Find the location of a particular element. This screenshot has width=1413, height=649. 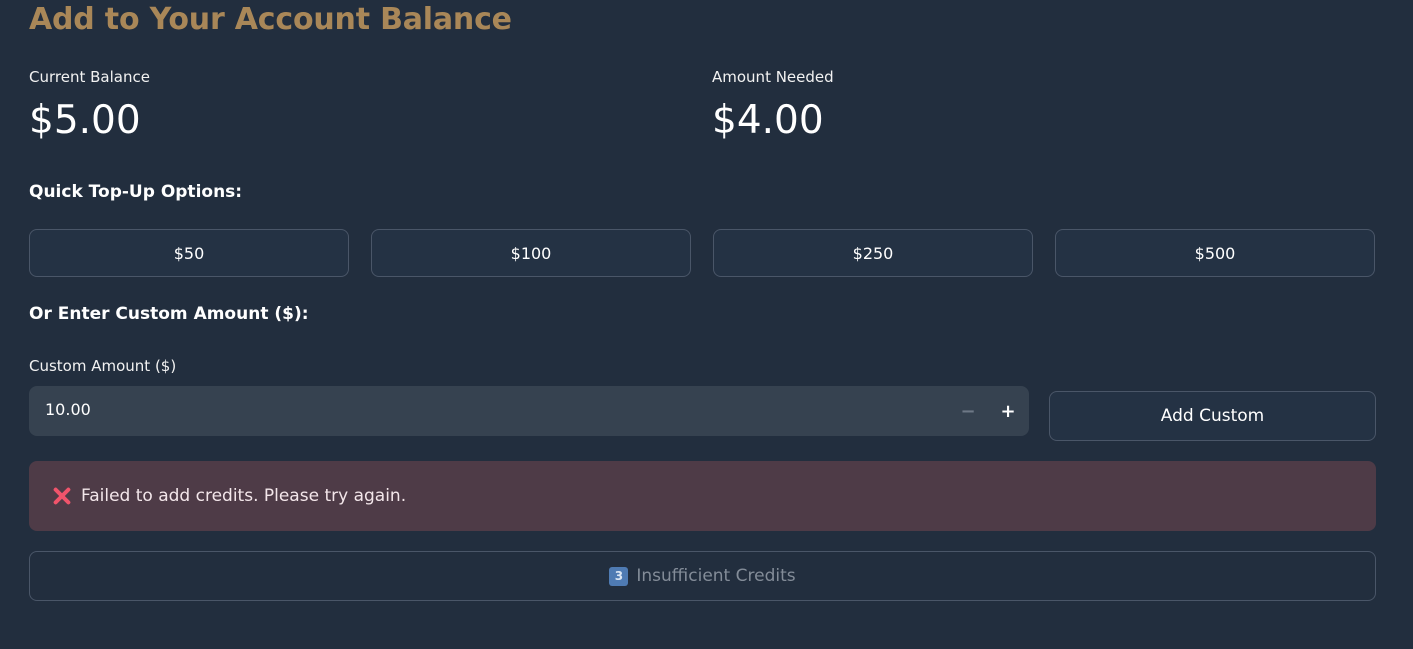

decrement-button: − is located at coordinates (968, 411).